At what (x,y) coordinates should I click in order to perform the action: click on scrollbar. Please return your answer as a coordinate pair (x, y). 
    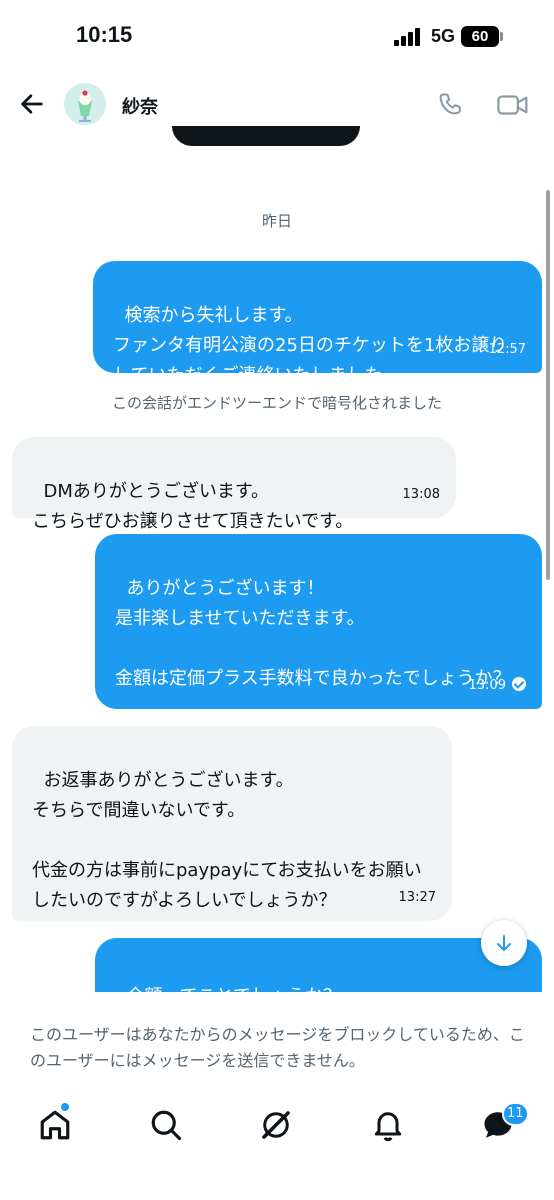
    Looking at the image, I should click on (548, 385).